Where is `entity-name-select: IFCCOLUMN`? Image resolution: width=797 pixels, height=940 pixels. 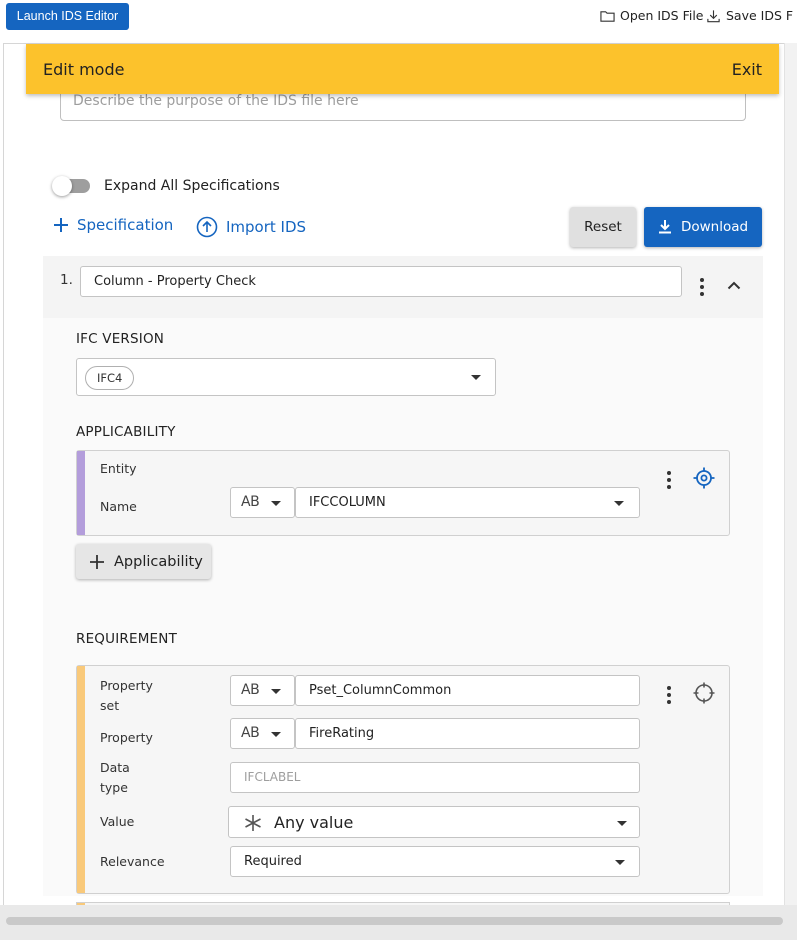
entity-name-select: IFCCOLUMN is located at coordinates (467, 502).